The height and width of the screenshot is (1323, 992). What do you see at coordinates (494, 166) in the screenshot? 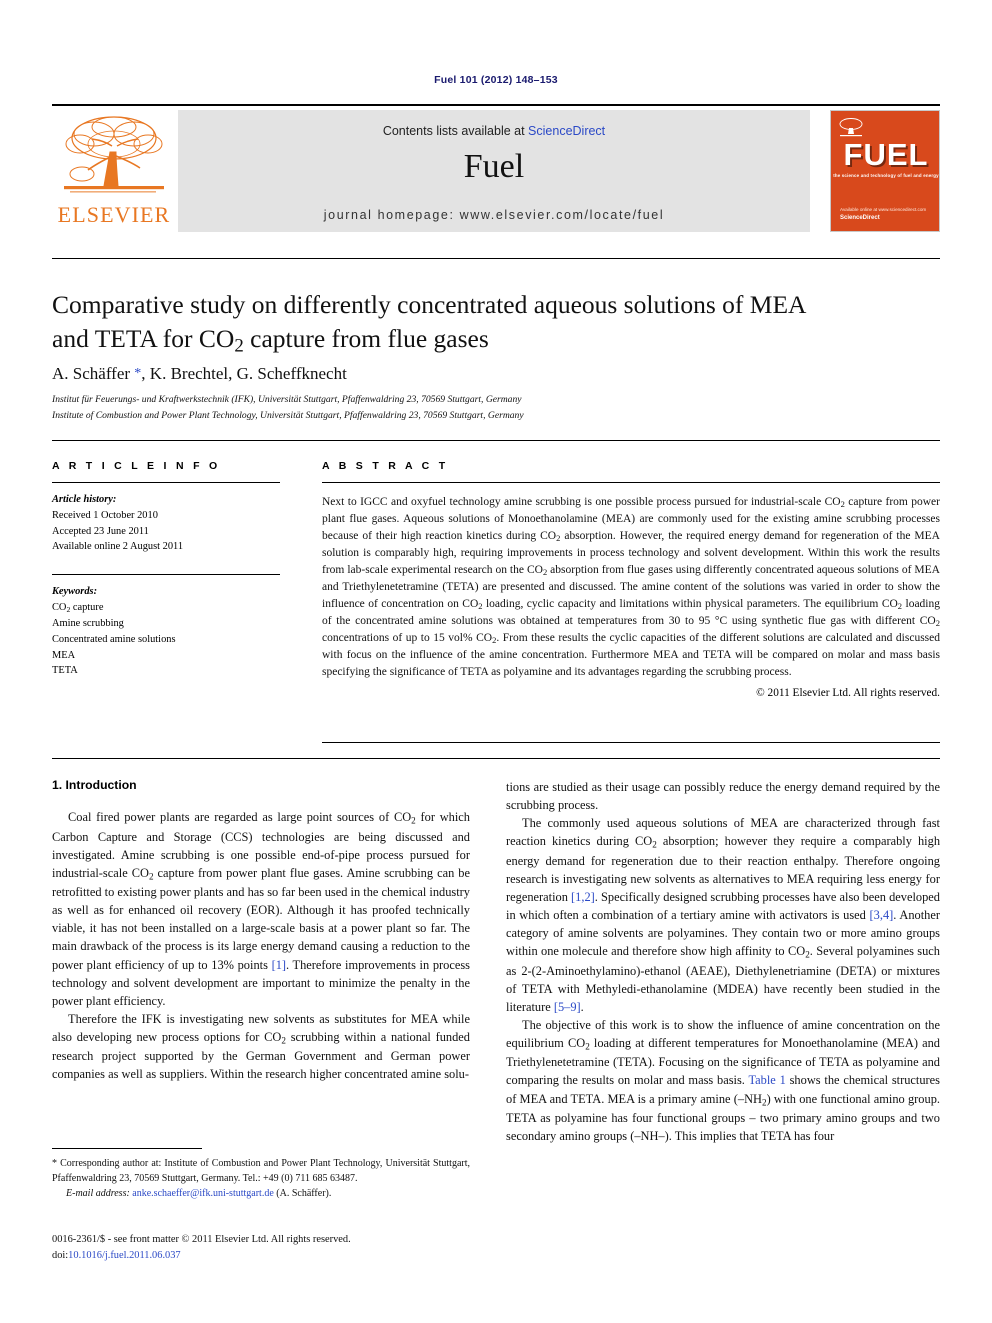
I see `journal-title: Fuel` at bounding box center [494, 166].